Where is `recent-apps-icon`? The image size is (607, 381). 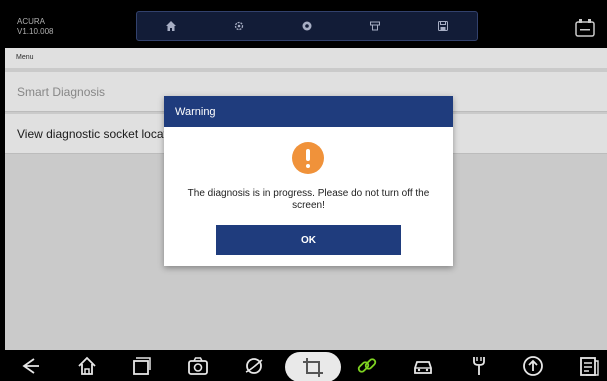 recent-apps-icon is located at coordinates (142, 366).